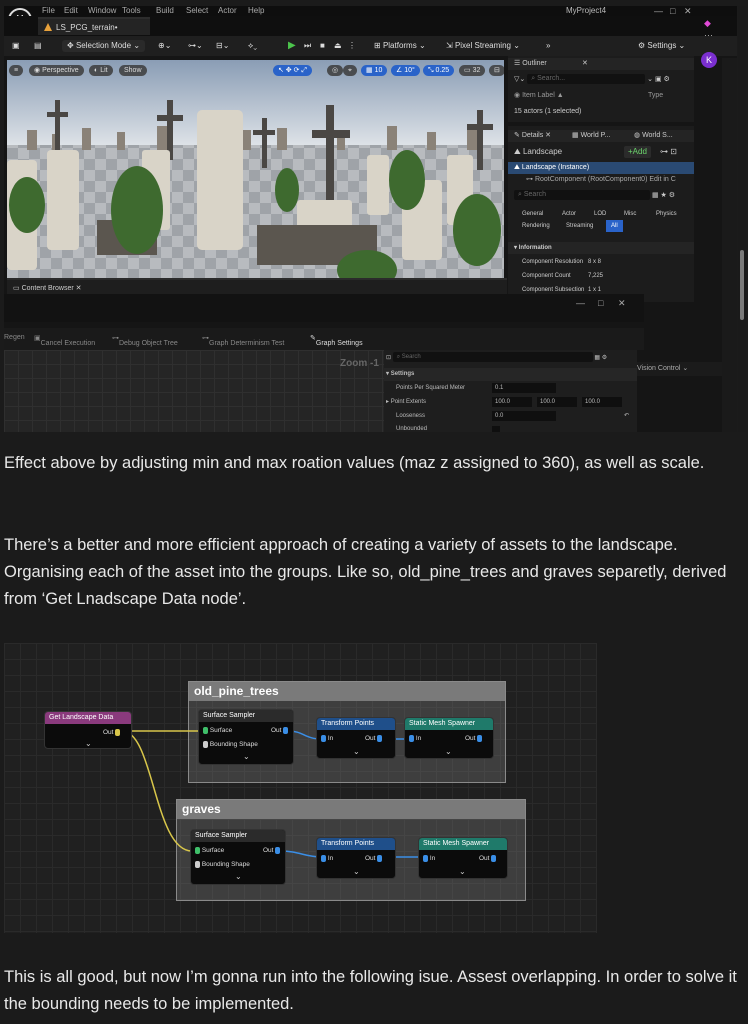  What do you see at coordinates (472, 70) in the screenshot?
I see `camera-speed-button: ▭ 32` at bounding box center [472, 70].